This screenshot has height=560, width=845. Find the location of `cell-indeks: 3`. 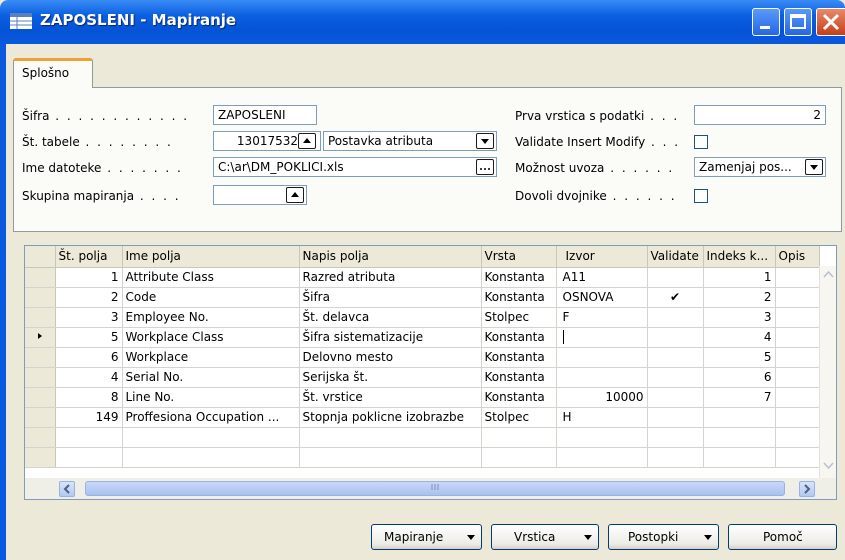

cell-indeks: 3 is located at coordinates (739, 317).